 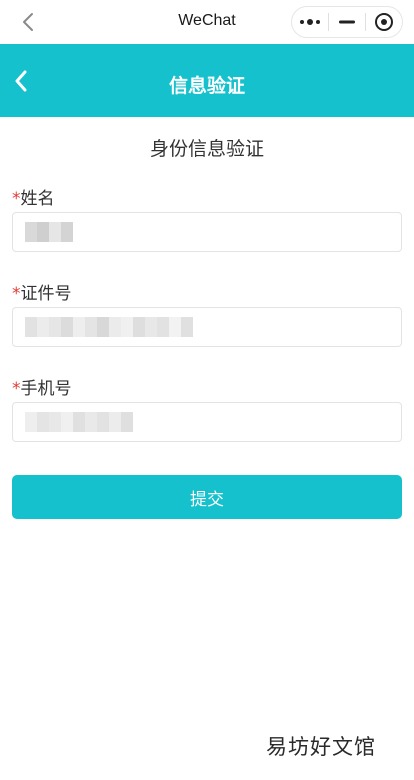 What do you see at coordinates (207, 327) in the screenshot?
I see `id-number-input` at bounding box center [207, 327].